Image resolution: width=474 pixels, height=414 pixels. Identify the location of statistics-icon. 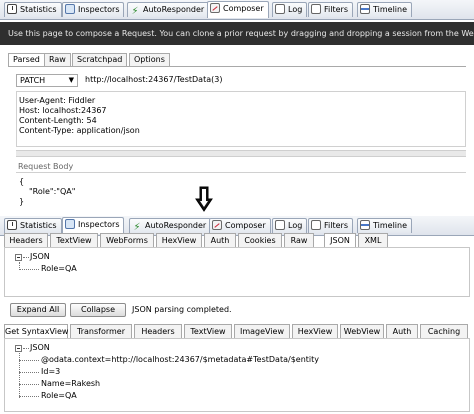
(12, 225).